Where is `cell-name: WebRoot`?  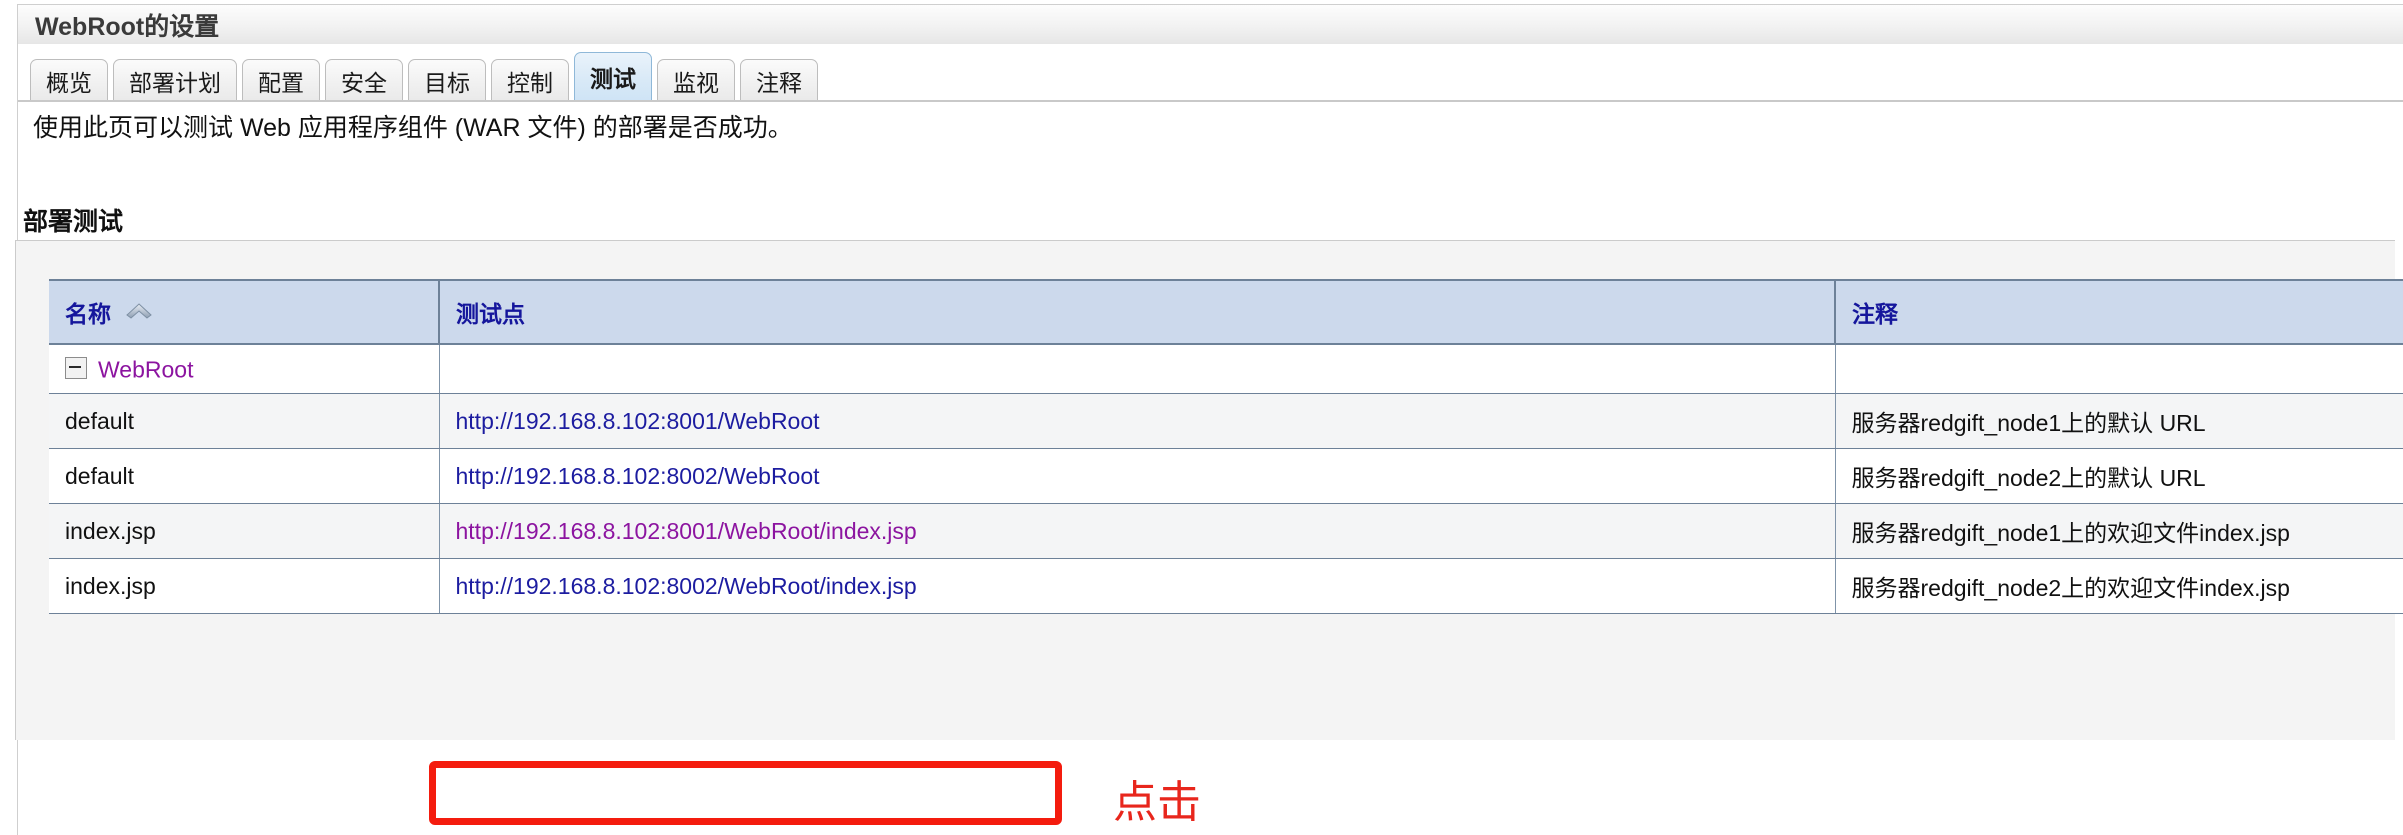
cell-name: WebRoot is located at coordinates (244, 369).